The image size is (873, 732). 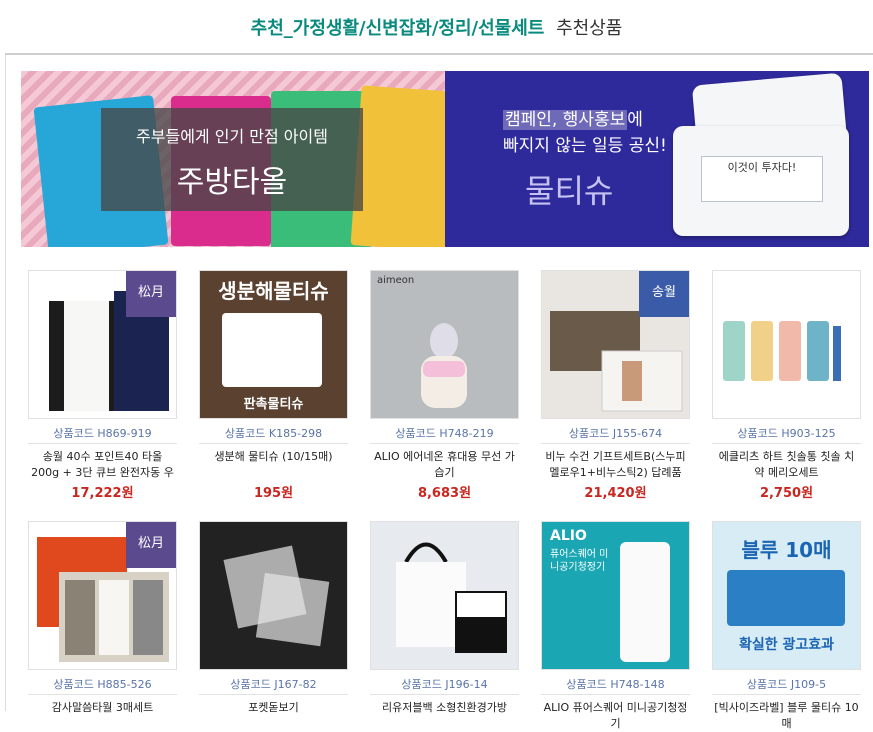 I want to click on banner-tagline: 캠페인, 행사홍보 에 빠지지 않는 일등 공신!, so click(x=585, y=133).